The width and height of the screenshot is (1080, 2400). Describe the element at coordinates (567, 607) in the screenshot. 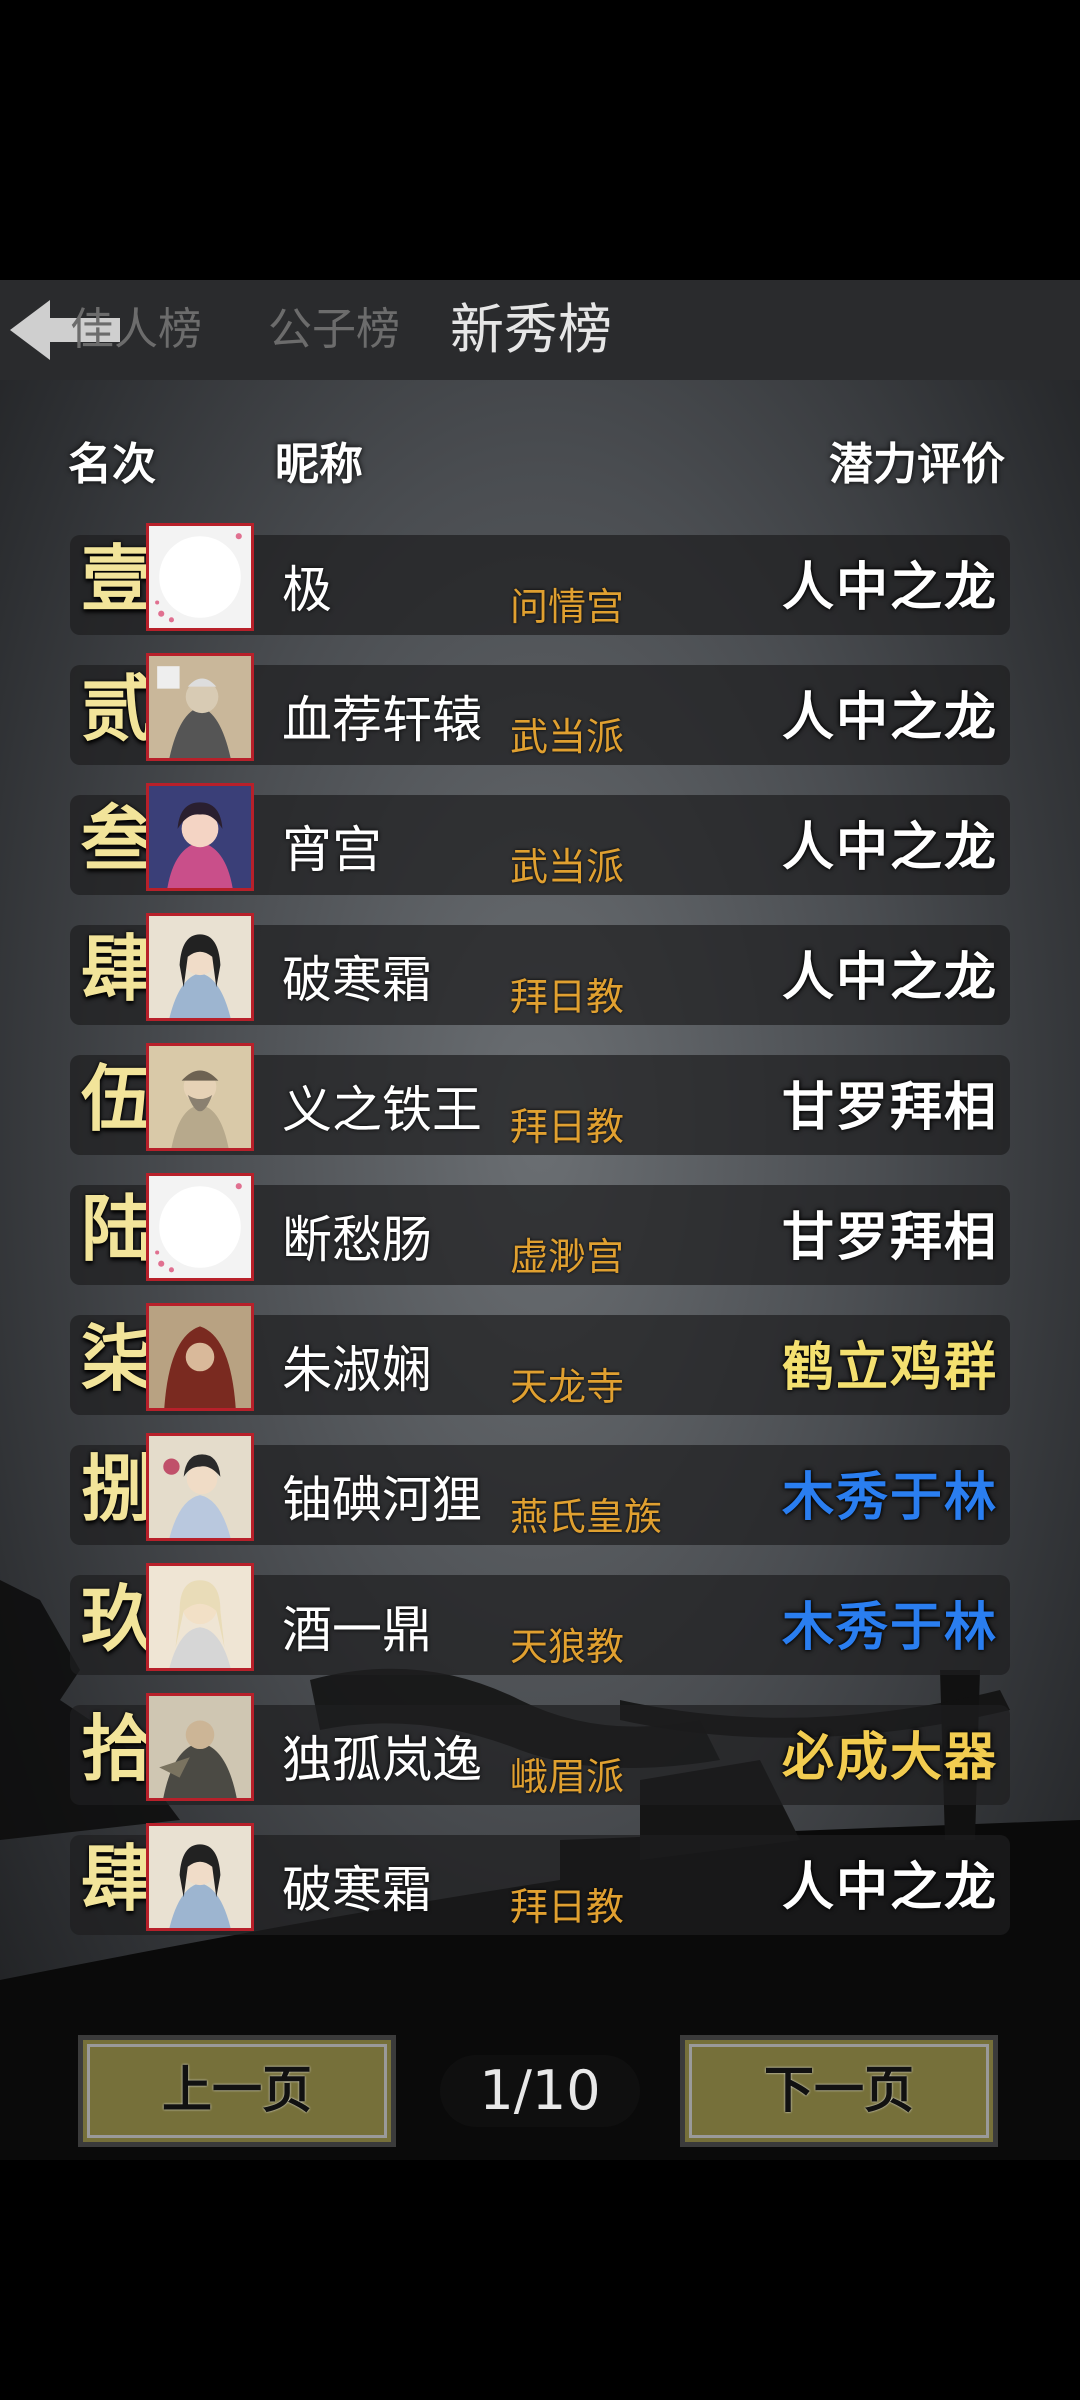

I see `player-sect: 问情宫` at that location.